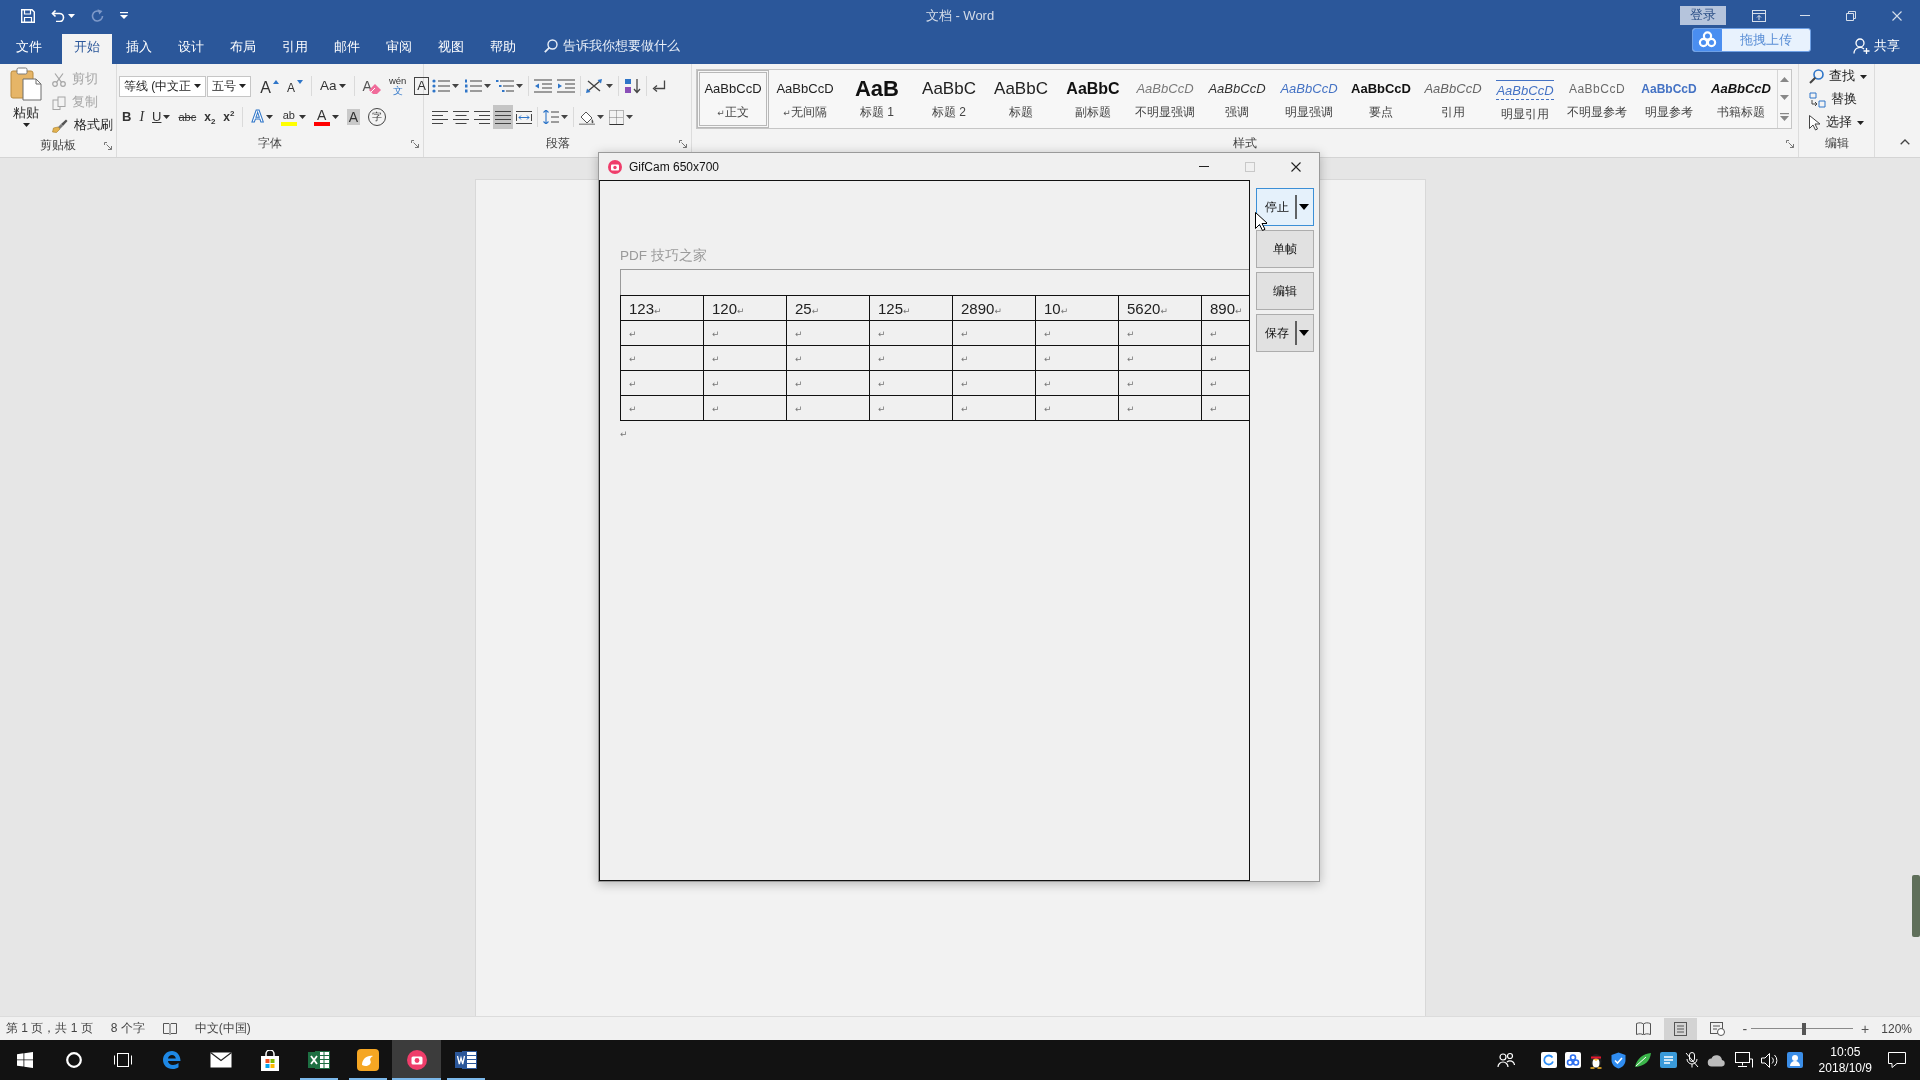  What do you see at coordinates (1618, 1060) in the screenshot?
I see `shield-icon` at bounding box center [1618, 1060].